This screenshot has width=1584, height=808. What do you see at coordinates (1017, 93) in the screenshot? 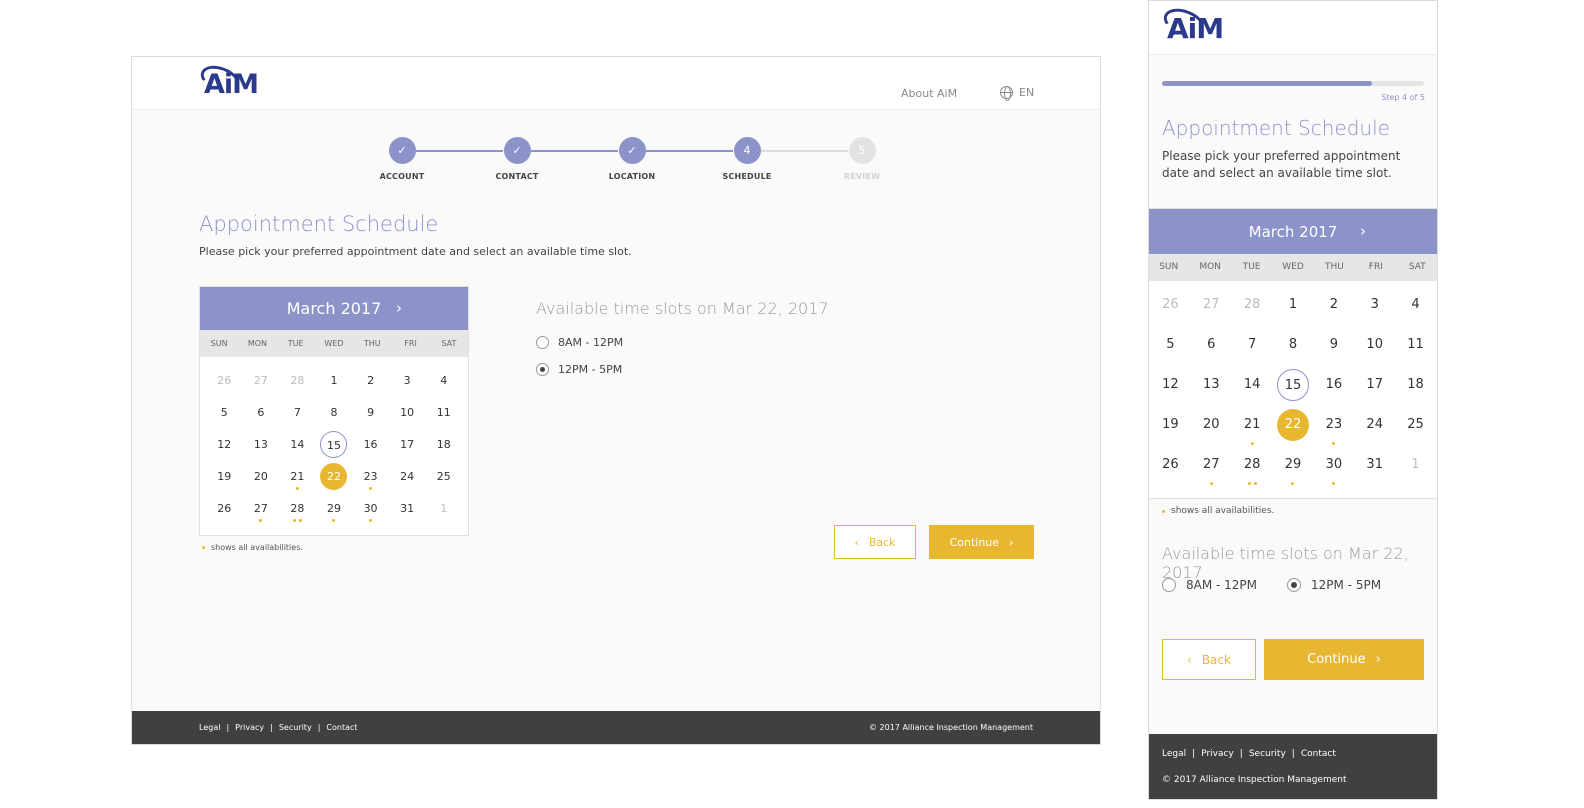
I see `language-selector: EN` at bounding box center [1017, 93].